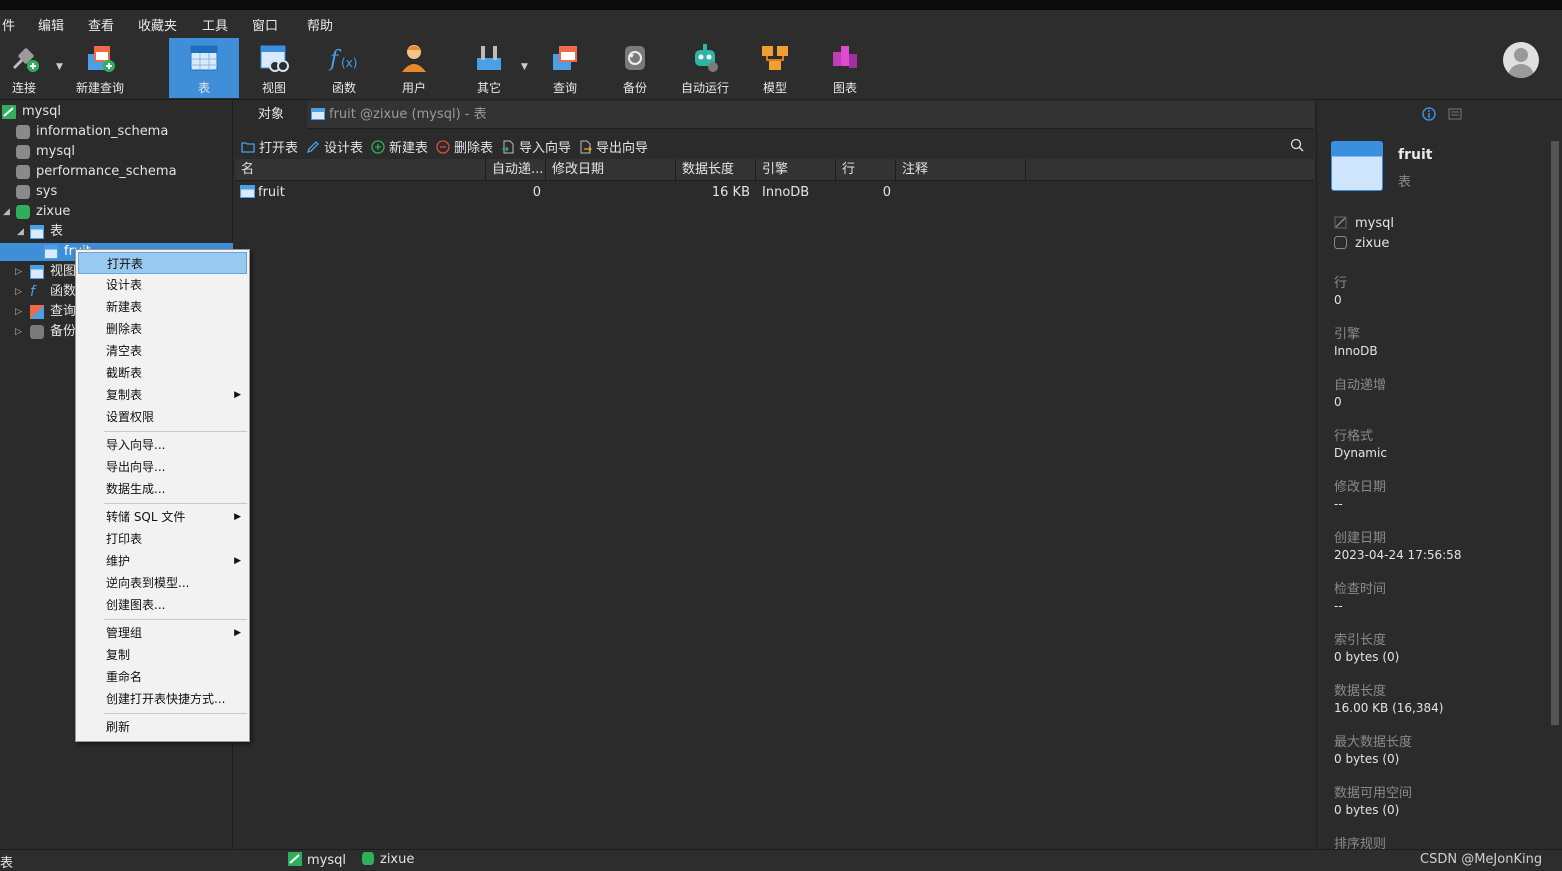  What do you see at coordinates (31, 112) in the screenshot?
I see `tree-connection-mysql: mysql` at bounding box center [31, 112].